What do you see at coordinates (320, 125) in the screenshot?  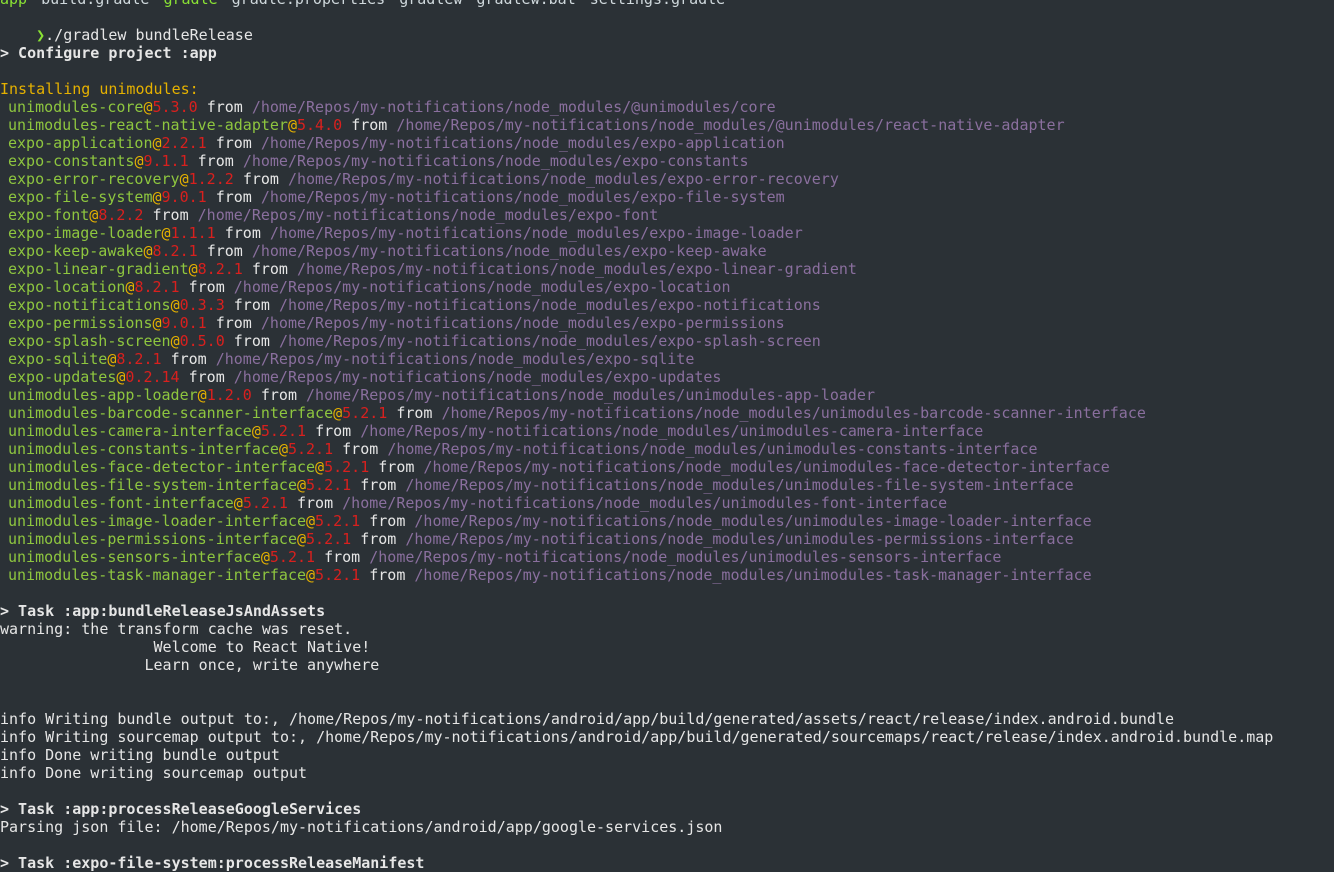 I see `package-version: 5.4.0` at bounding box center [320, 125].